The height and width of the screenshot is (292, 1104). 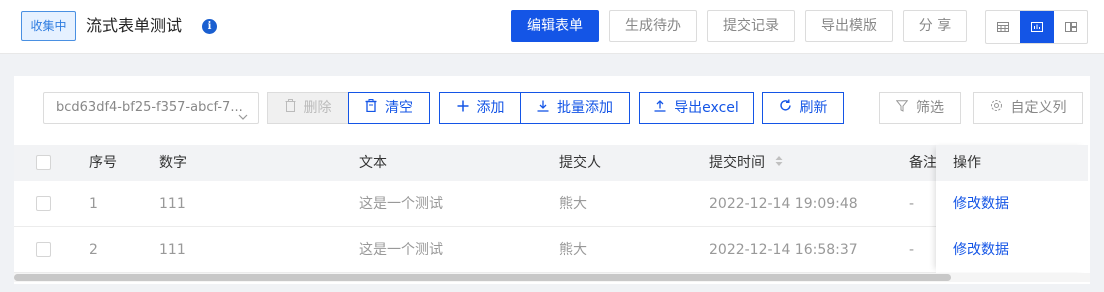 What do you see at coordinates (1038, 108) in the screenshot?
I see `custom-columns-label: 自定义列` at bounding box center [1038, 108].